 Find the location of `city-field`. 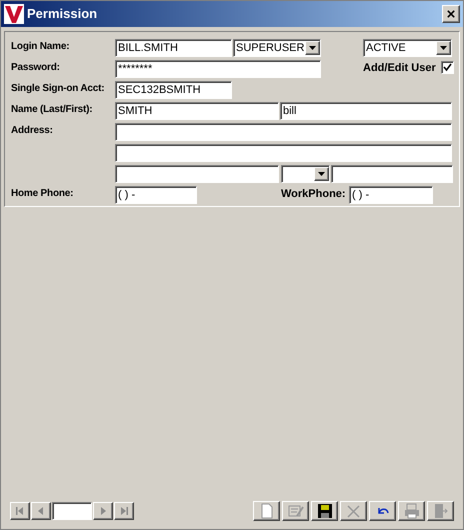

city-field is located at coordinates (197, 174).